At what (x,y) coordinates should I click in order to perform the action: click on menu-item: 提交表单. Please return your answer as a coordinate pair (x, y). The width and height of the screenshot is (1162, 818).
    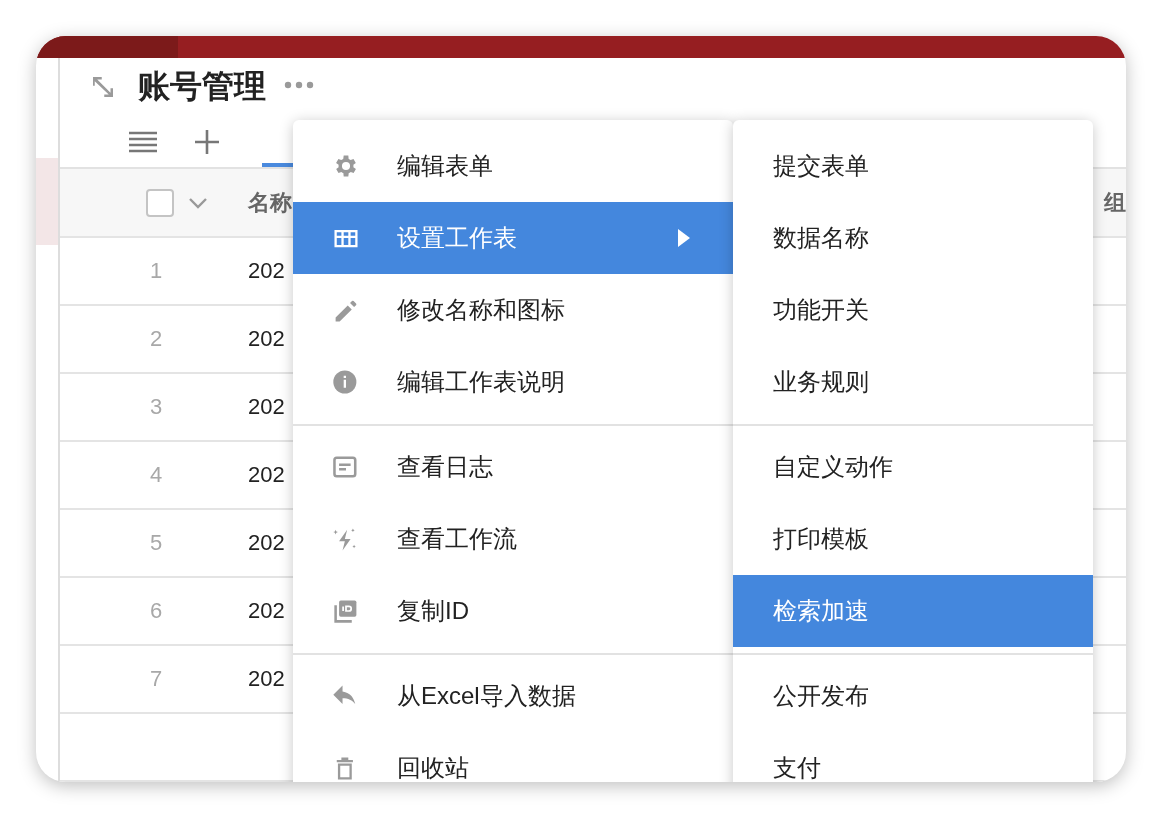
    Looking at the image, I should click on (913, 166).